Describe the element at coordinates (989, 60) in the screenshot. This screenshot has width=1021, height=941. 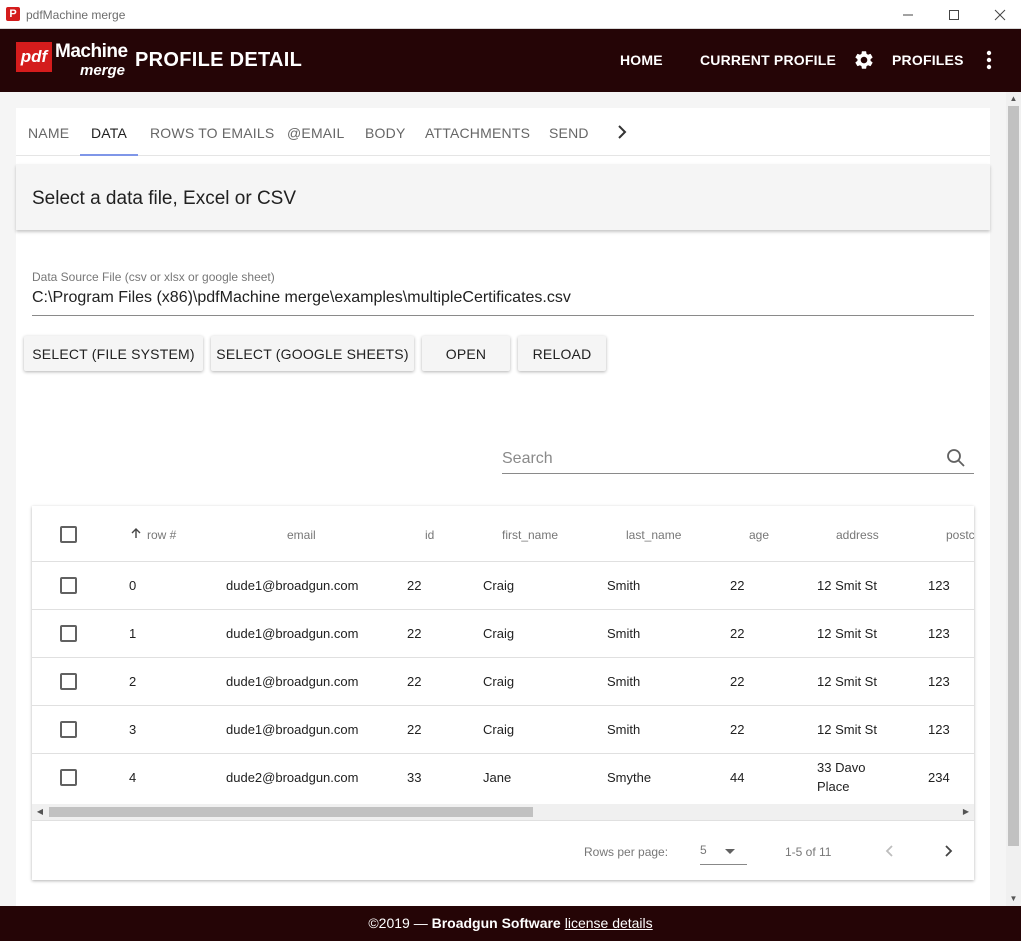
I see `more-vert-icon` at that location.